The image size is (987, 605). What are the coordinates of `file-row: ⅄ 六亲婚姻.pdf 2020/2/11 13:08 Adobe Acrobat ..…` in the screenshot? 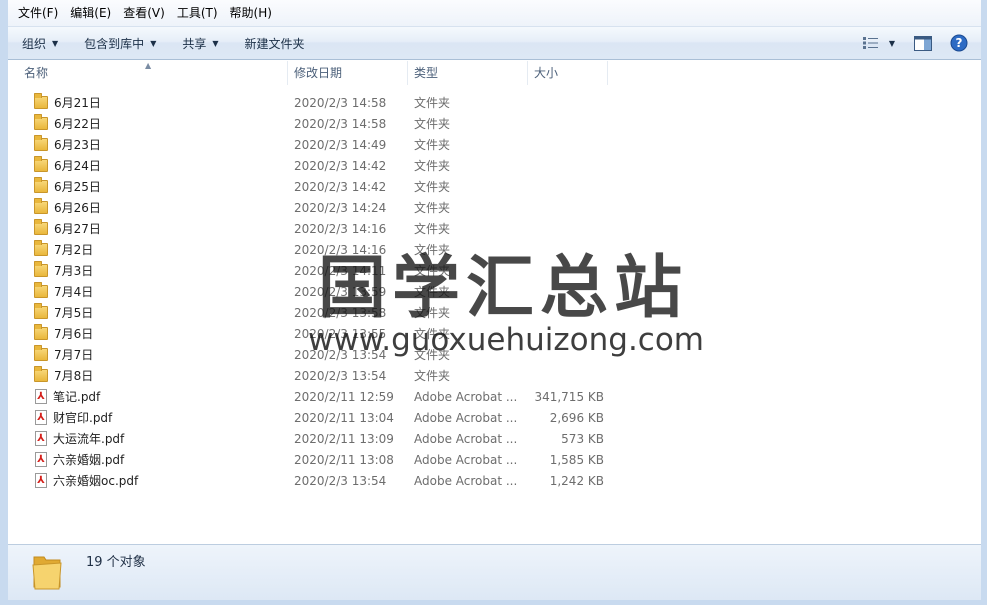 It's located at (499, 459).